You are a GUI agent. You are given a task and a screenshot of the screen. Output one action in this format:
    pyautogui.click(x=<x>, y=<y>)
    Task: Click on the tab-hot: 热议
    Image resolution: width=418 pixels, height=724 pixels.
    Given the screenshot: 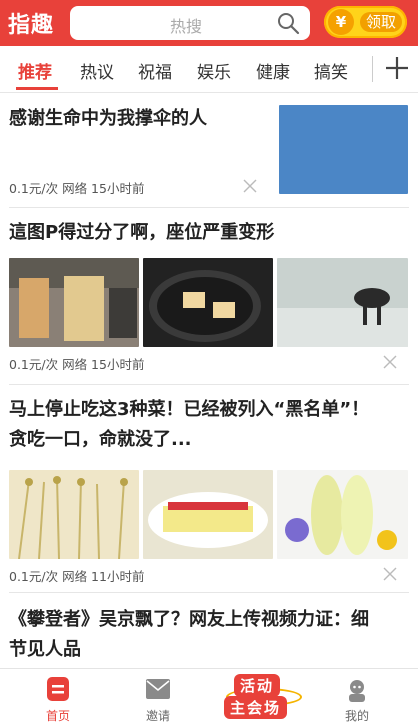 What is the action you would take?
    pyautogui.click(x=97, y=70)
    